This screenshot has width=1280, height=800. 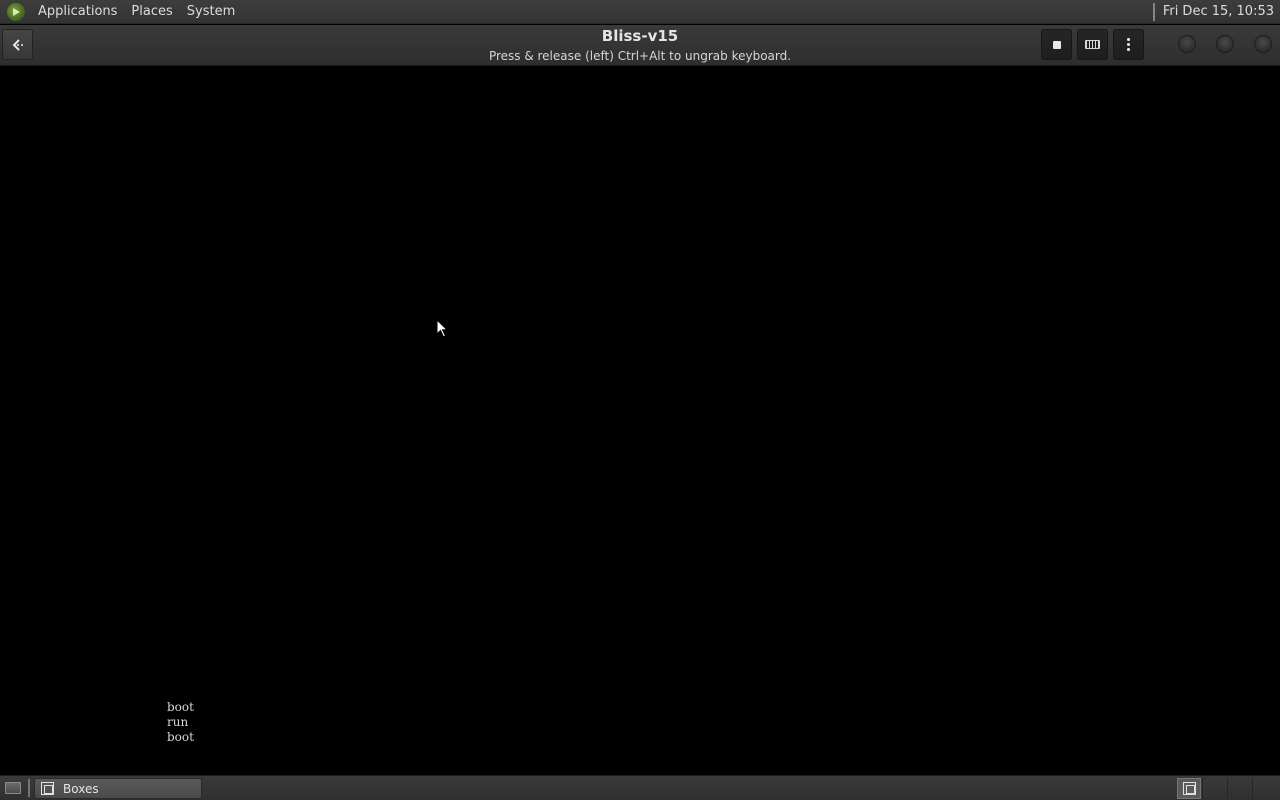 I want to click on send-keys-button, so click(x=1092, y=44).